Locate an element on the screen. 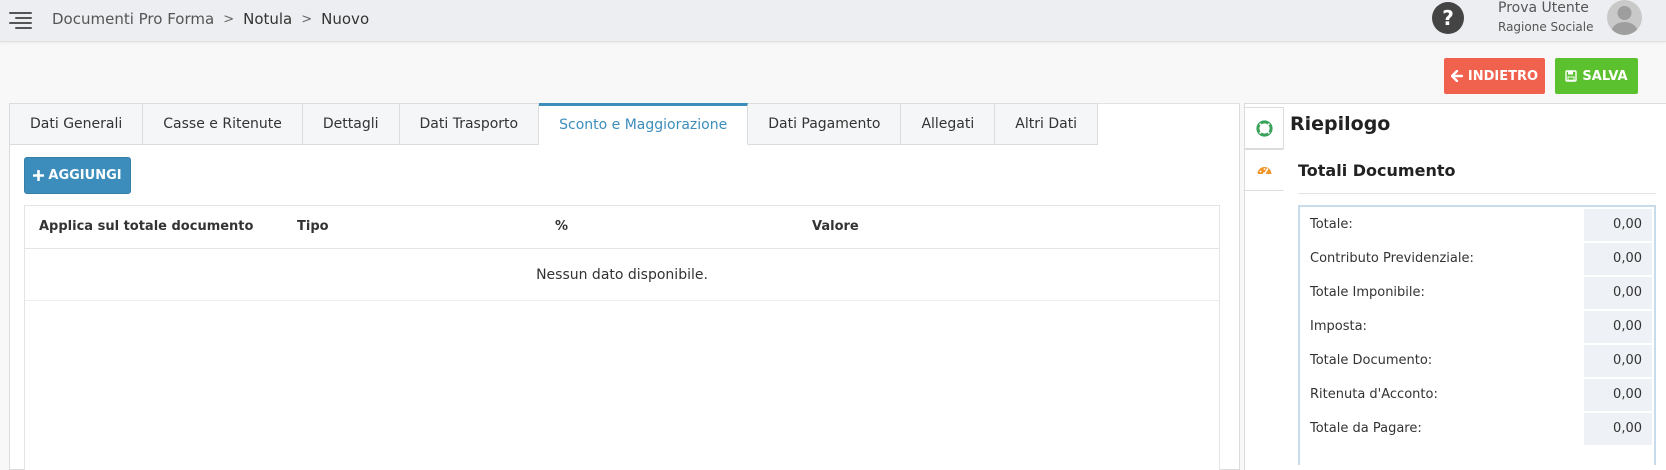 This screenshot has width=1666, height=470. question-icon: ? is located at coordinates (1448, 18).